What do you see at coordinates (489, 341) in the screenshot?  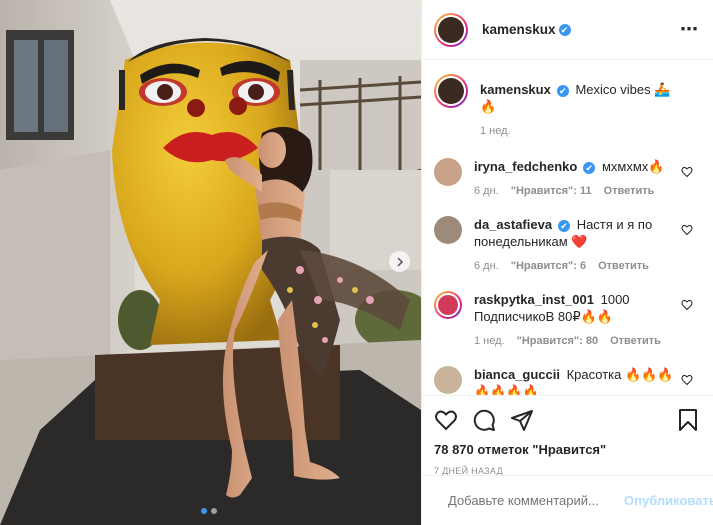 I see `comment-time: 1 нед.` at bounding box center [489, 341].